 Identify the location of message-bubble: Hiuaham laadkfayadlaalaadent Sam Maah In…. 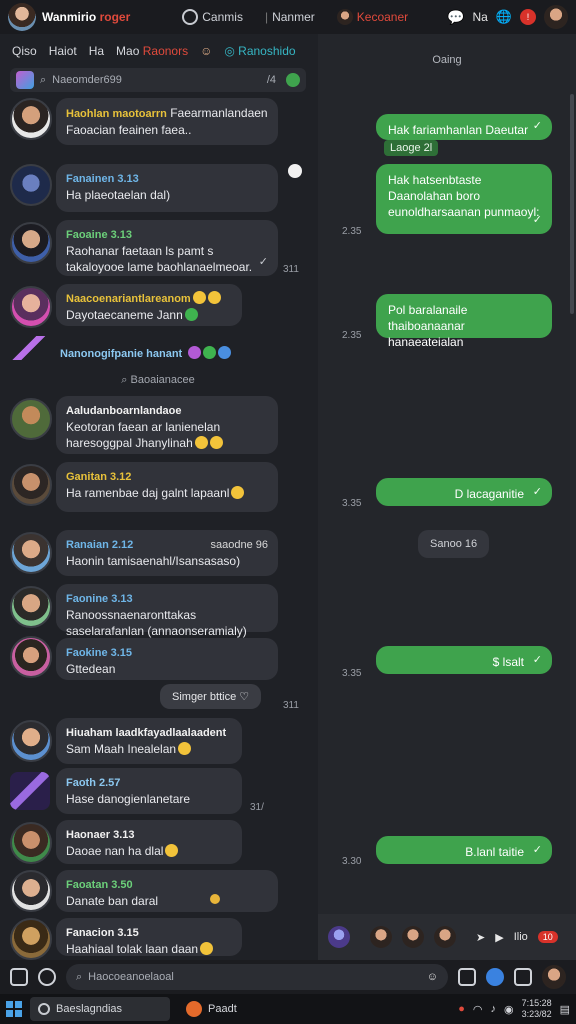
(149, 741).